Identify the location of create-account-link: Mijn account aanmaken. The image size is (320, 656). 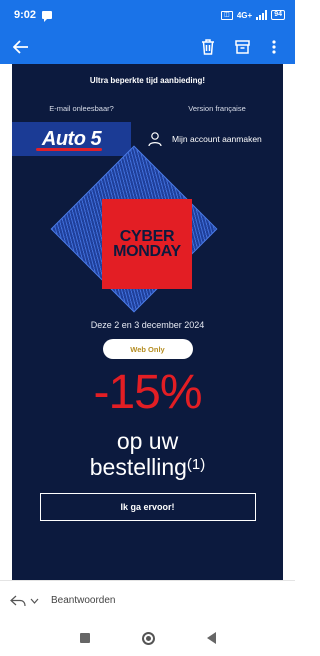
(204, 139).